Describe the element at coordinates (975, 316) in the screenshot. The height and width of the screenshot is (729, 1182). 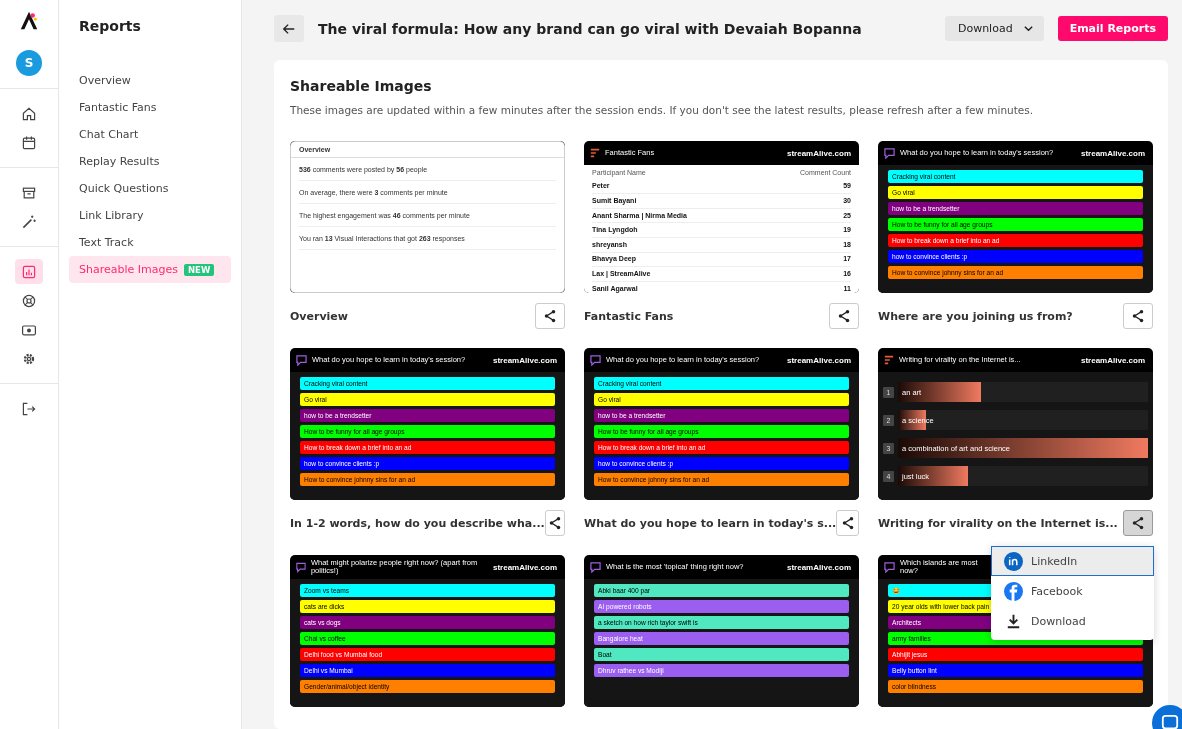
I see `image-label: Where are you joining us from?` at that location.